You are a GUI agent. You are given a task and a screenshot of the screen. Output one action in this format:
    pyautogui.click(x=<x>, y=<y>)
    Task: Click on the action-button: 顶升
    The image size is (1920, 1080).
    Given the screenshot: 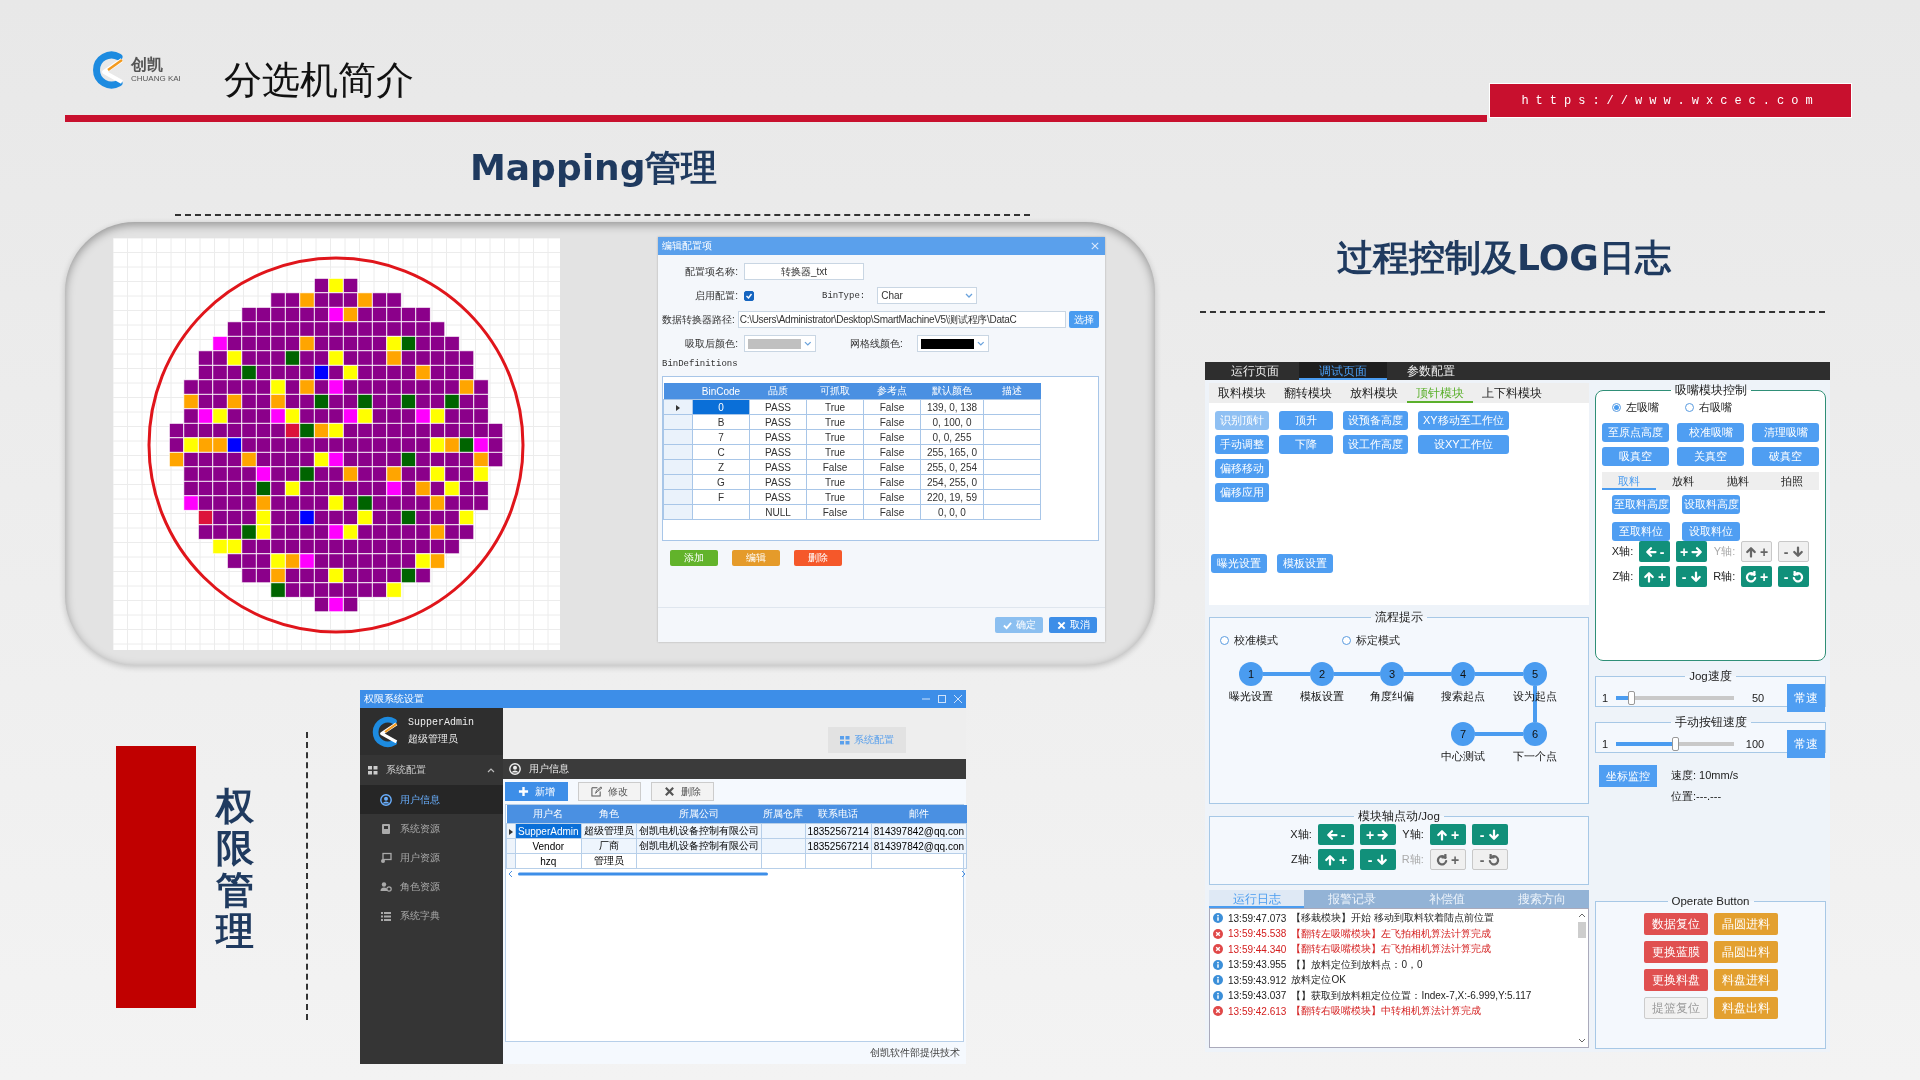 What is the action you would take?
    pyautogui.click(x=1306, y=420)
    